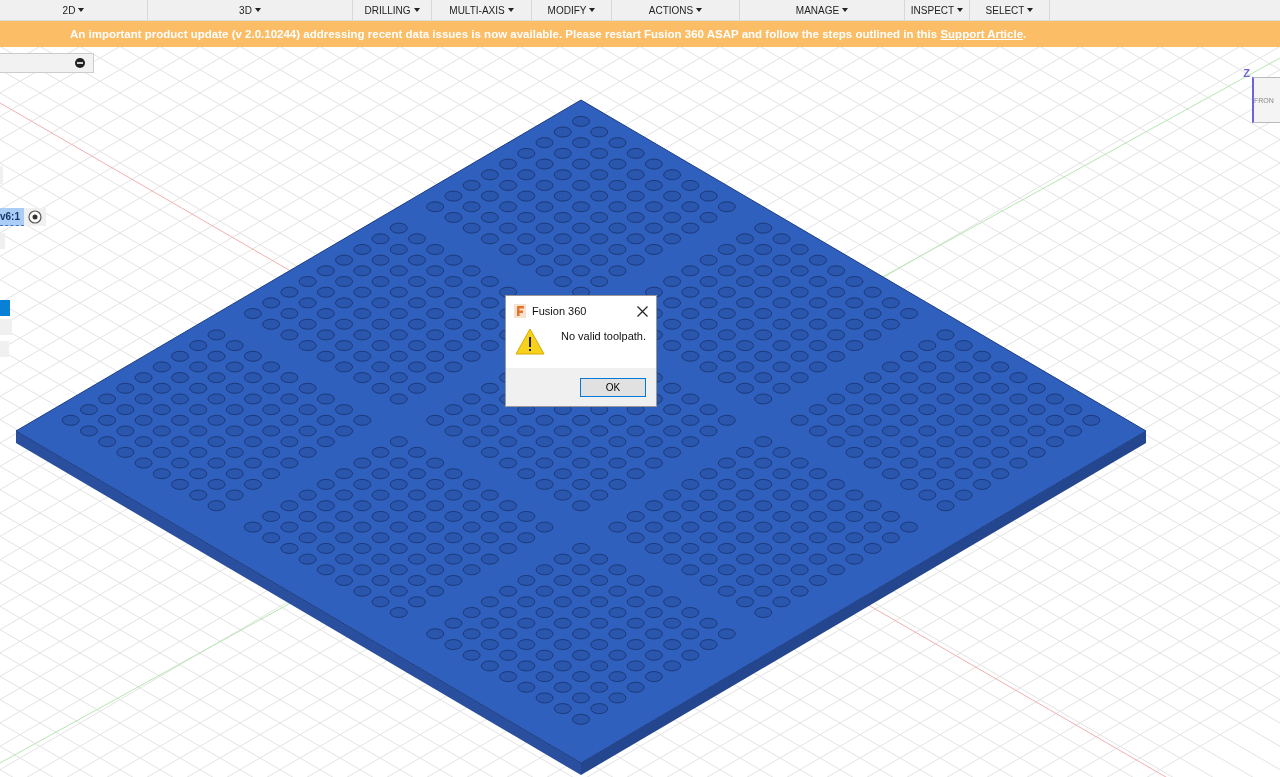 The height and width of the screenshot is (777, 1280). Describe the element at coordinates (482, 10) in the screenshot. I see `toolbar-menu: MULTI-AXIS` at that location.